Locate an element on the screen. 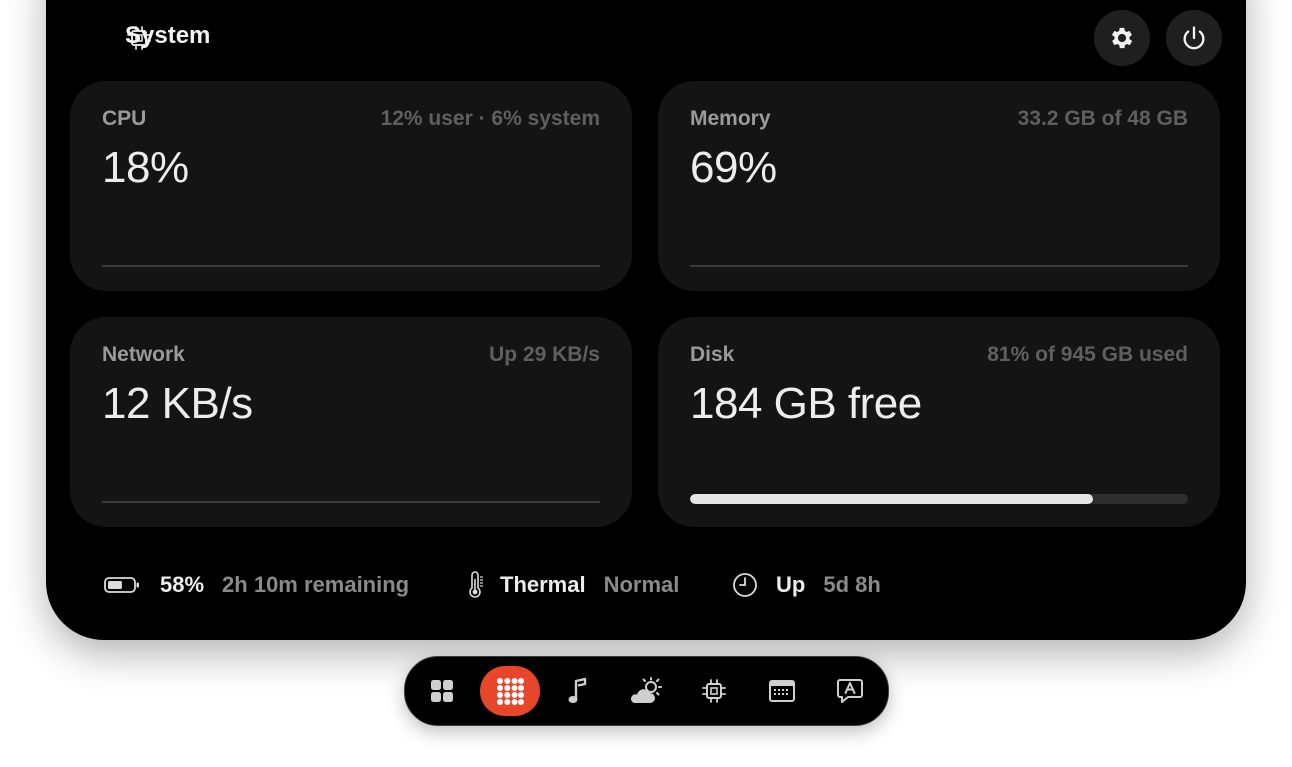 The width and height of the screenshot is (1292, 767). grid-icon is located at coordinates (442, 691).